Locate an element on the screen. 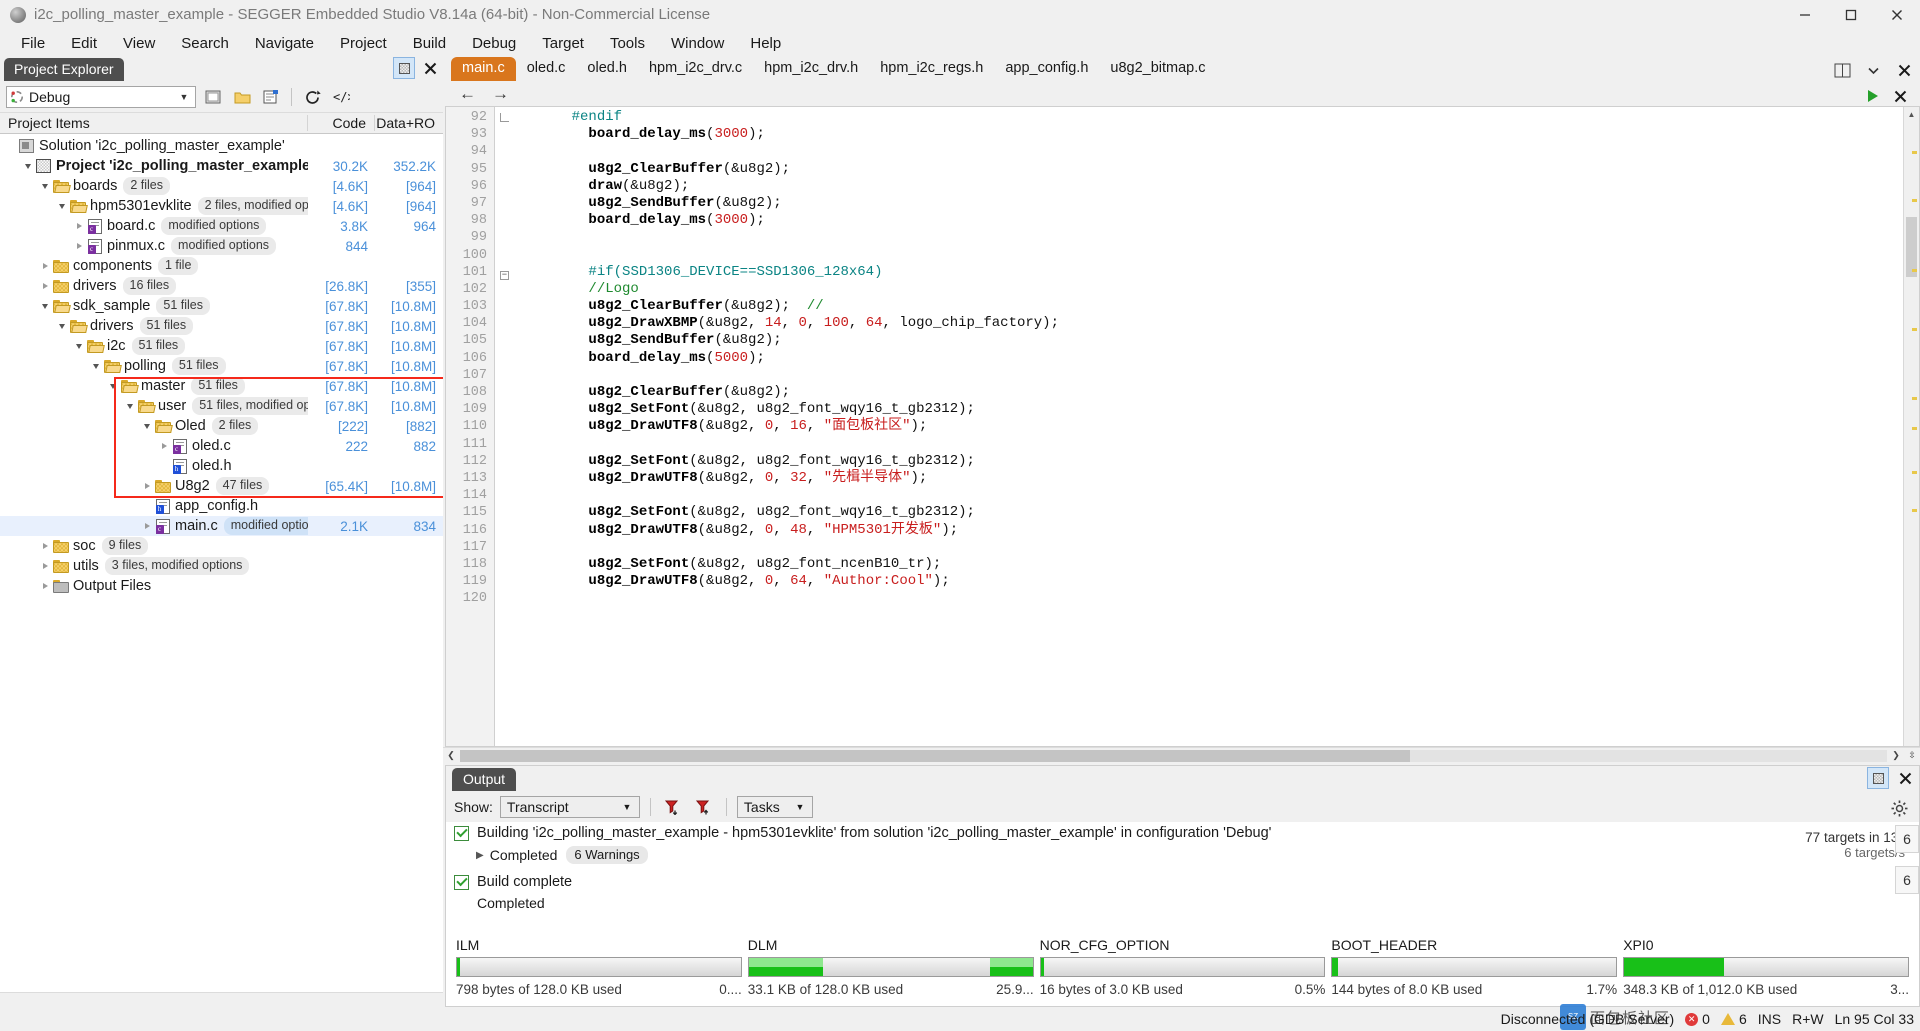  editor-panel-close-icon is located at coordinates (1900, 96).